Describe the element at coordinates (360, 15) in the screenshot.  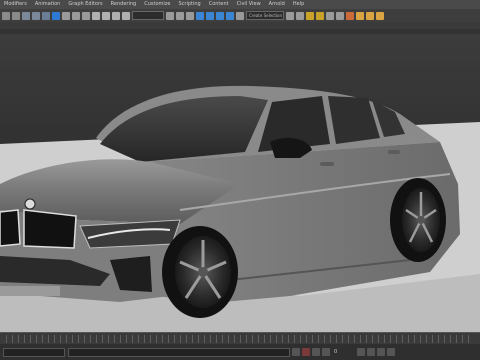
I see `render-setup-icon` at that location.